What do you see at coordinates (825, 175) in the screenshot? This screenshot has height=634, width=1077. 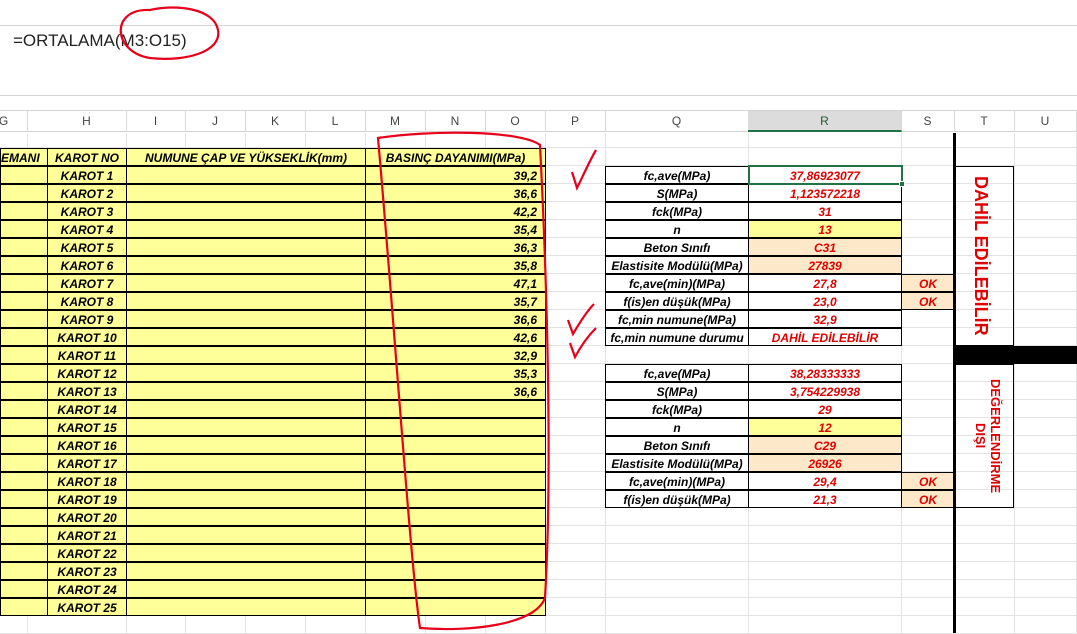 I see `active-cell-outline` at bounding box center [825, 175].